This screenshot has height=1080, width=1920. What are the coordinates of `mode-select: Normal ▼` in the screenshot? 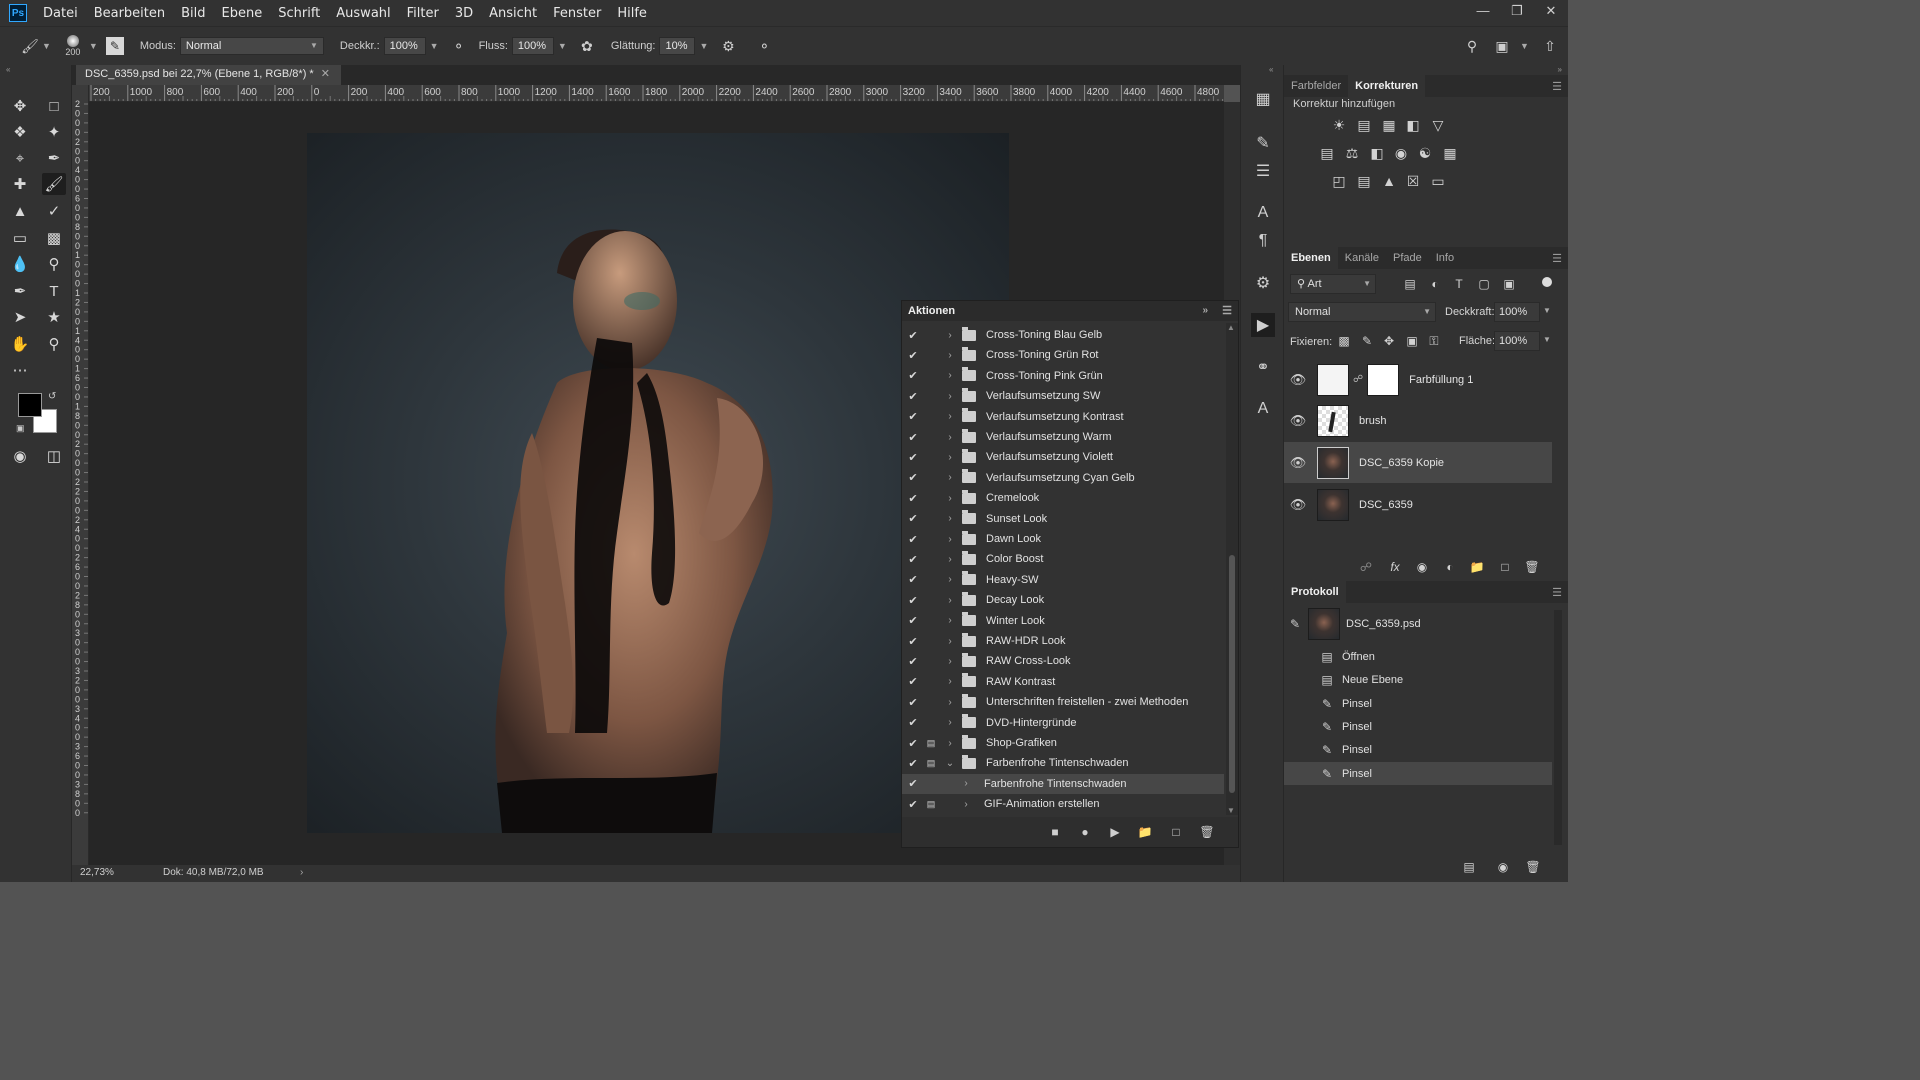 It's located at (251, 46).